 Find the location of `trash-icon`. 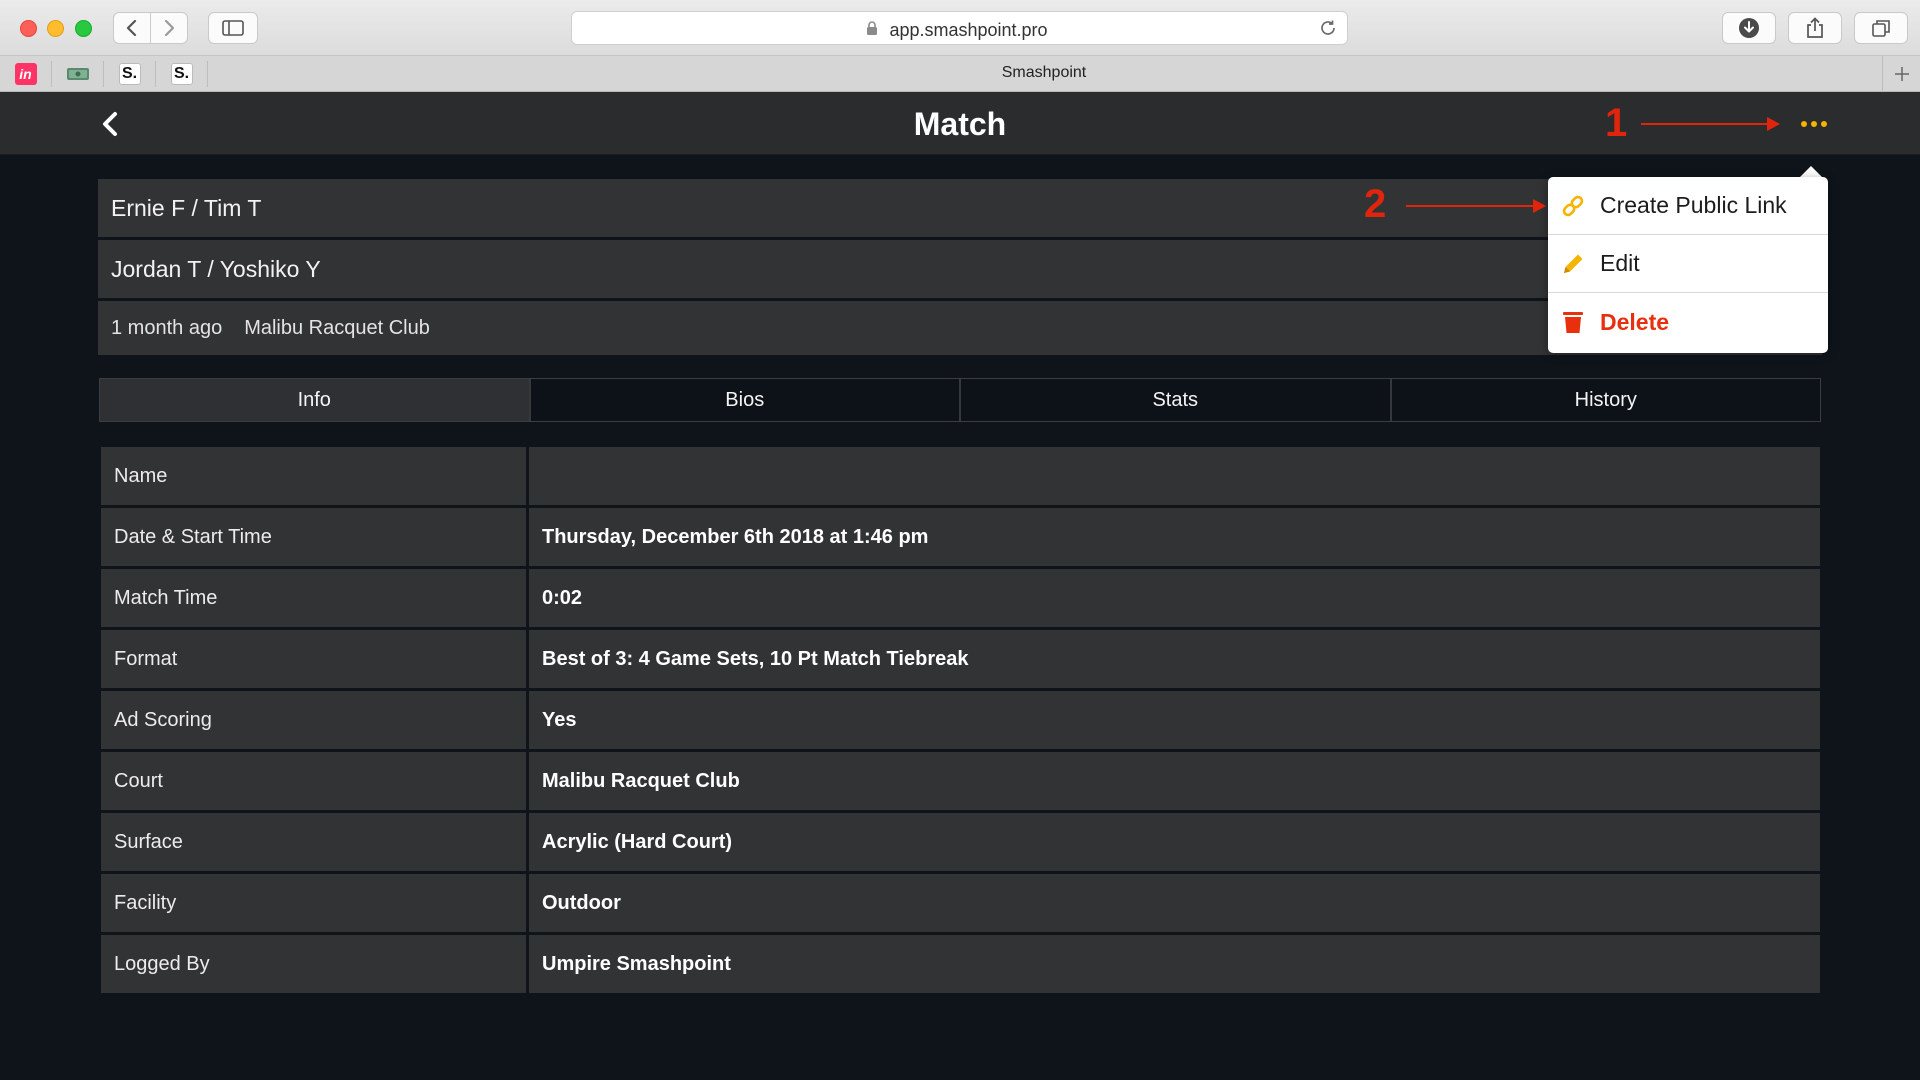

trash-icon is located at coordinates (1573, 322).